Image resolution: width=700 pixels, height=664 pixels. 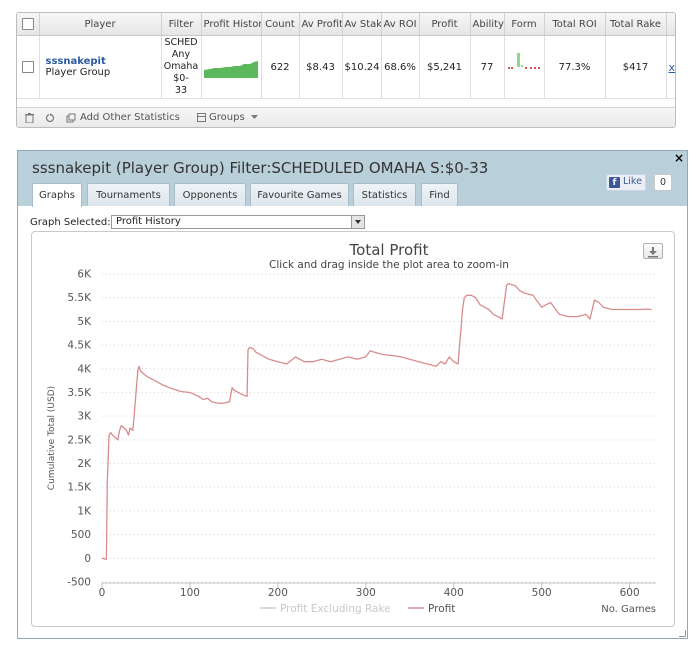 I want to click on y-tick-label: -500, so click(x=79, y=583).